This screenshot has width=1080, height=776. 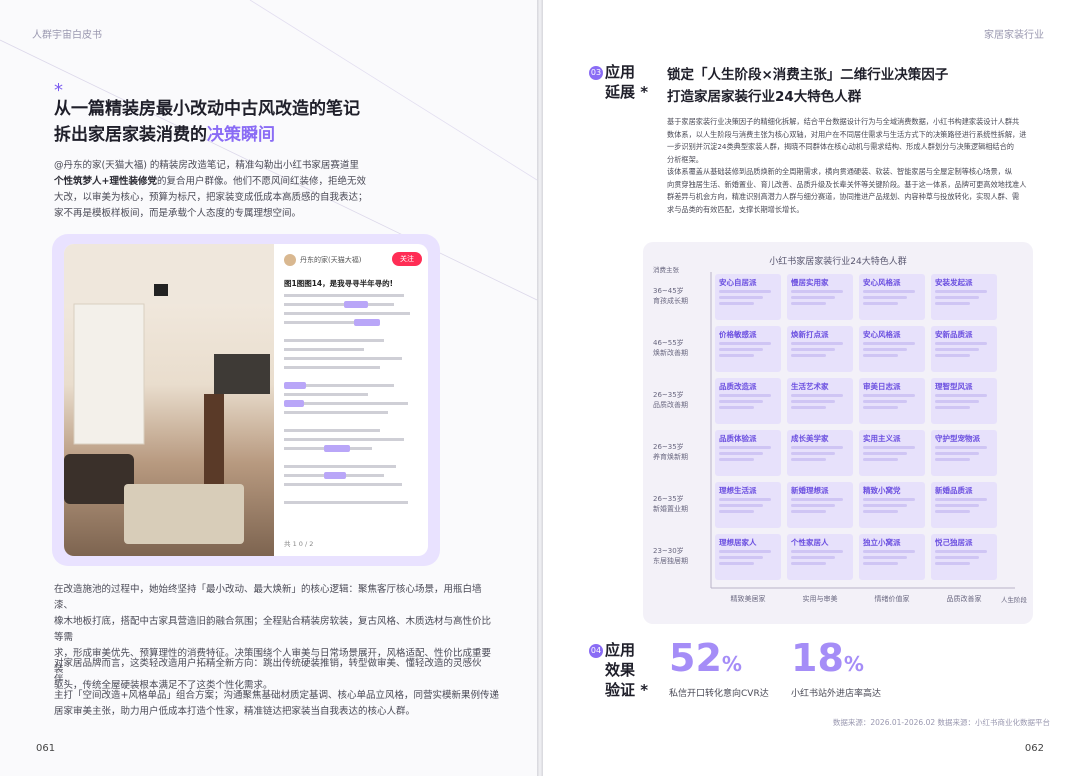 I want to click on row-label: 26~35岁 养育焕新期, so click(x=670, y=452).